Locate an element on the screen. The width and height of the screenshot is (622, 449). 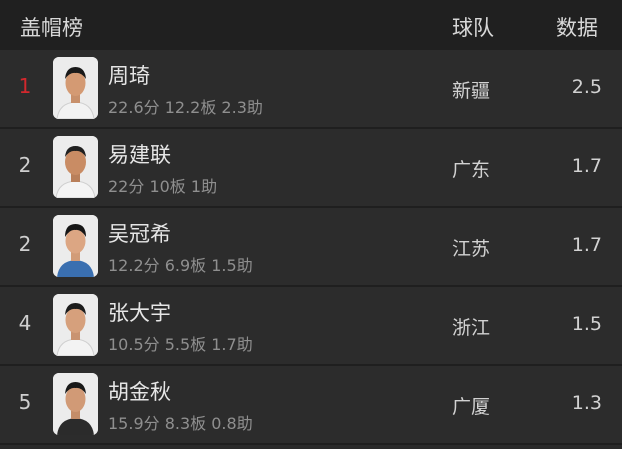
player-stats: 12.2分 6.9板 1.5助 is located at coordinates (180, 265).